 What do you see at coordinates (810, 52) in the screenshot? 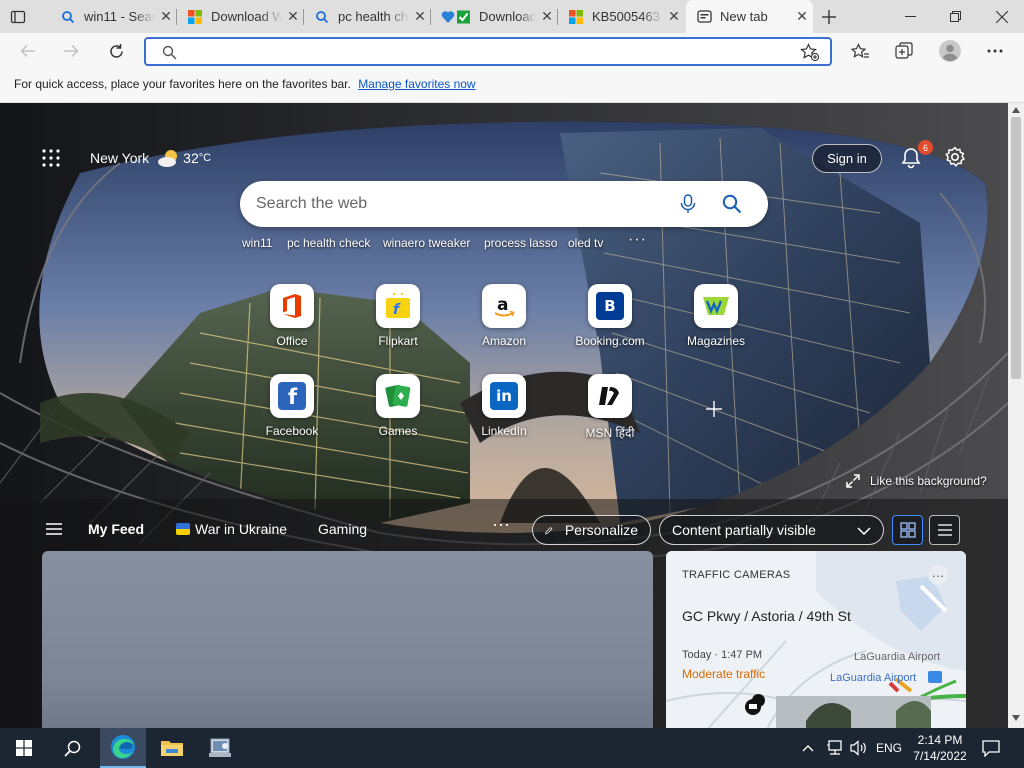
I see `add-favorite-icon` at bounding box center [810, 52].